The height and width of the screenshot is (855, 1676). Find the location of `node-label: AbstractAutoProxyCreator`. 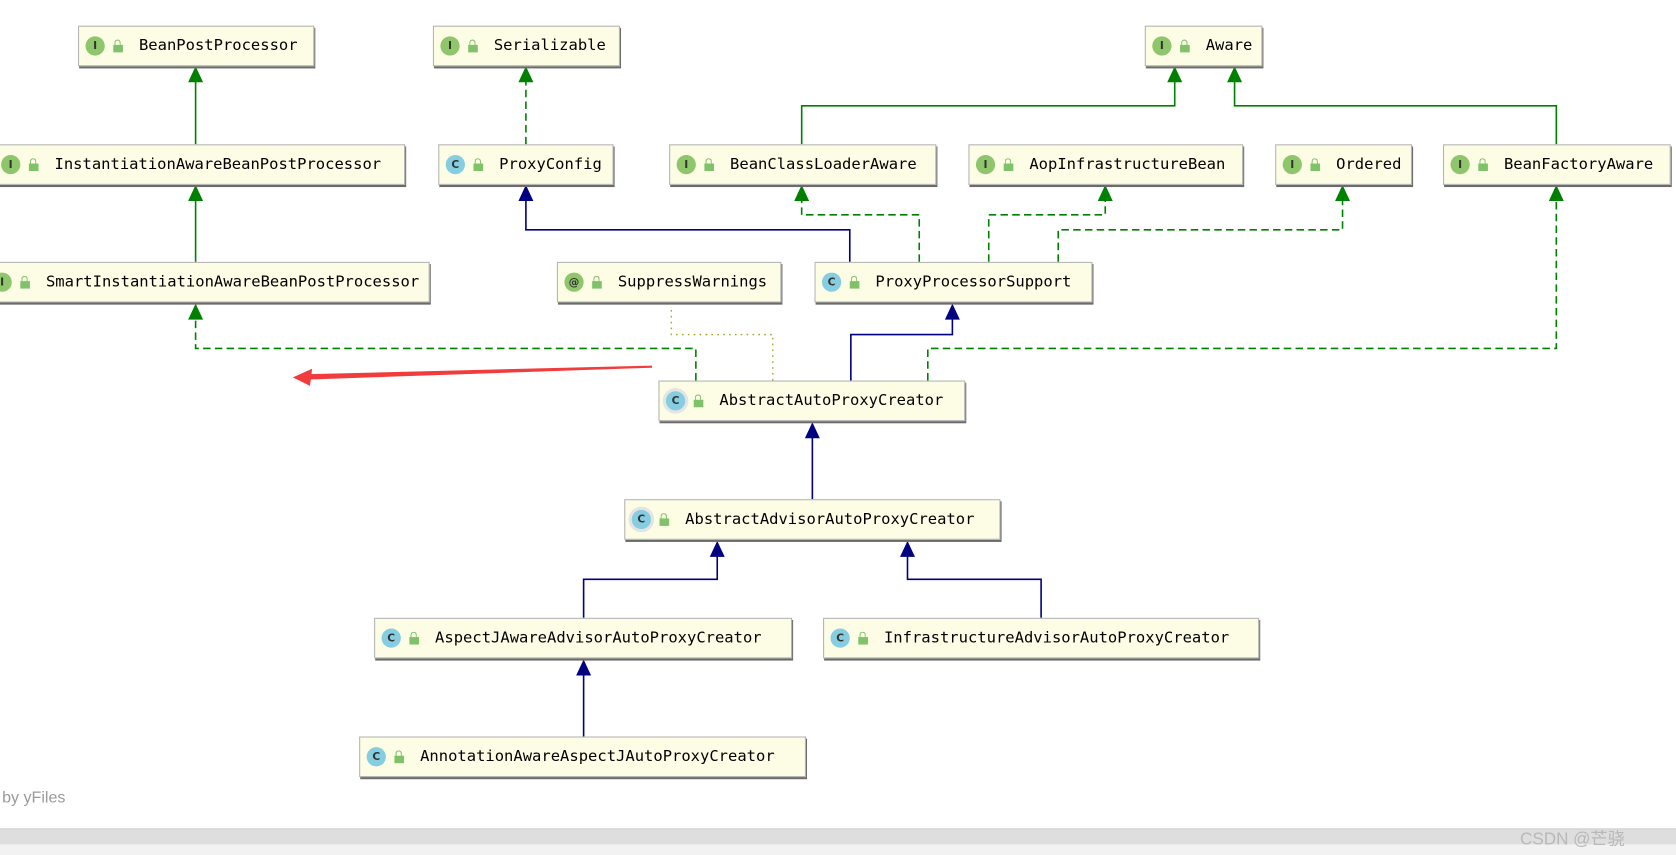

node-label: AbstractAutoProxyCreator is located at coordinates (831, 401).